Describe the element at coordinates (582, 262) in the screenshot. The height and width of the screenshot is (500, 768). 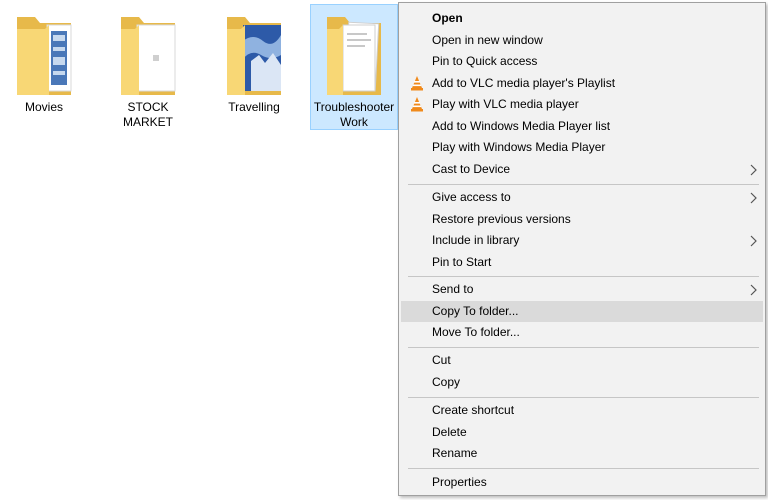
I see `menu-item-pin-to-start: Pin to Start` at that location.